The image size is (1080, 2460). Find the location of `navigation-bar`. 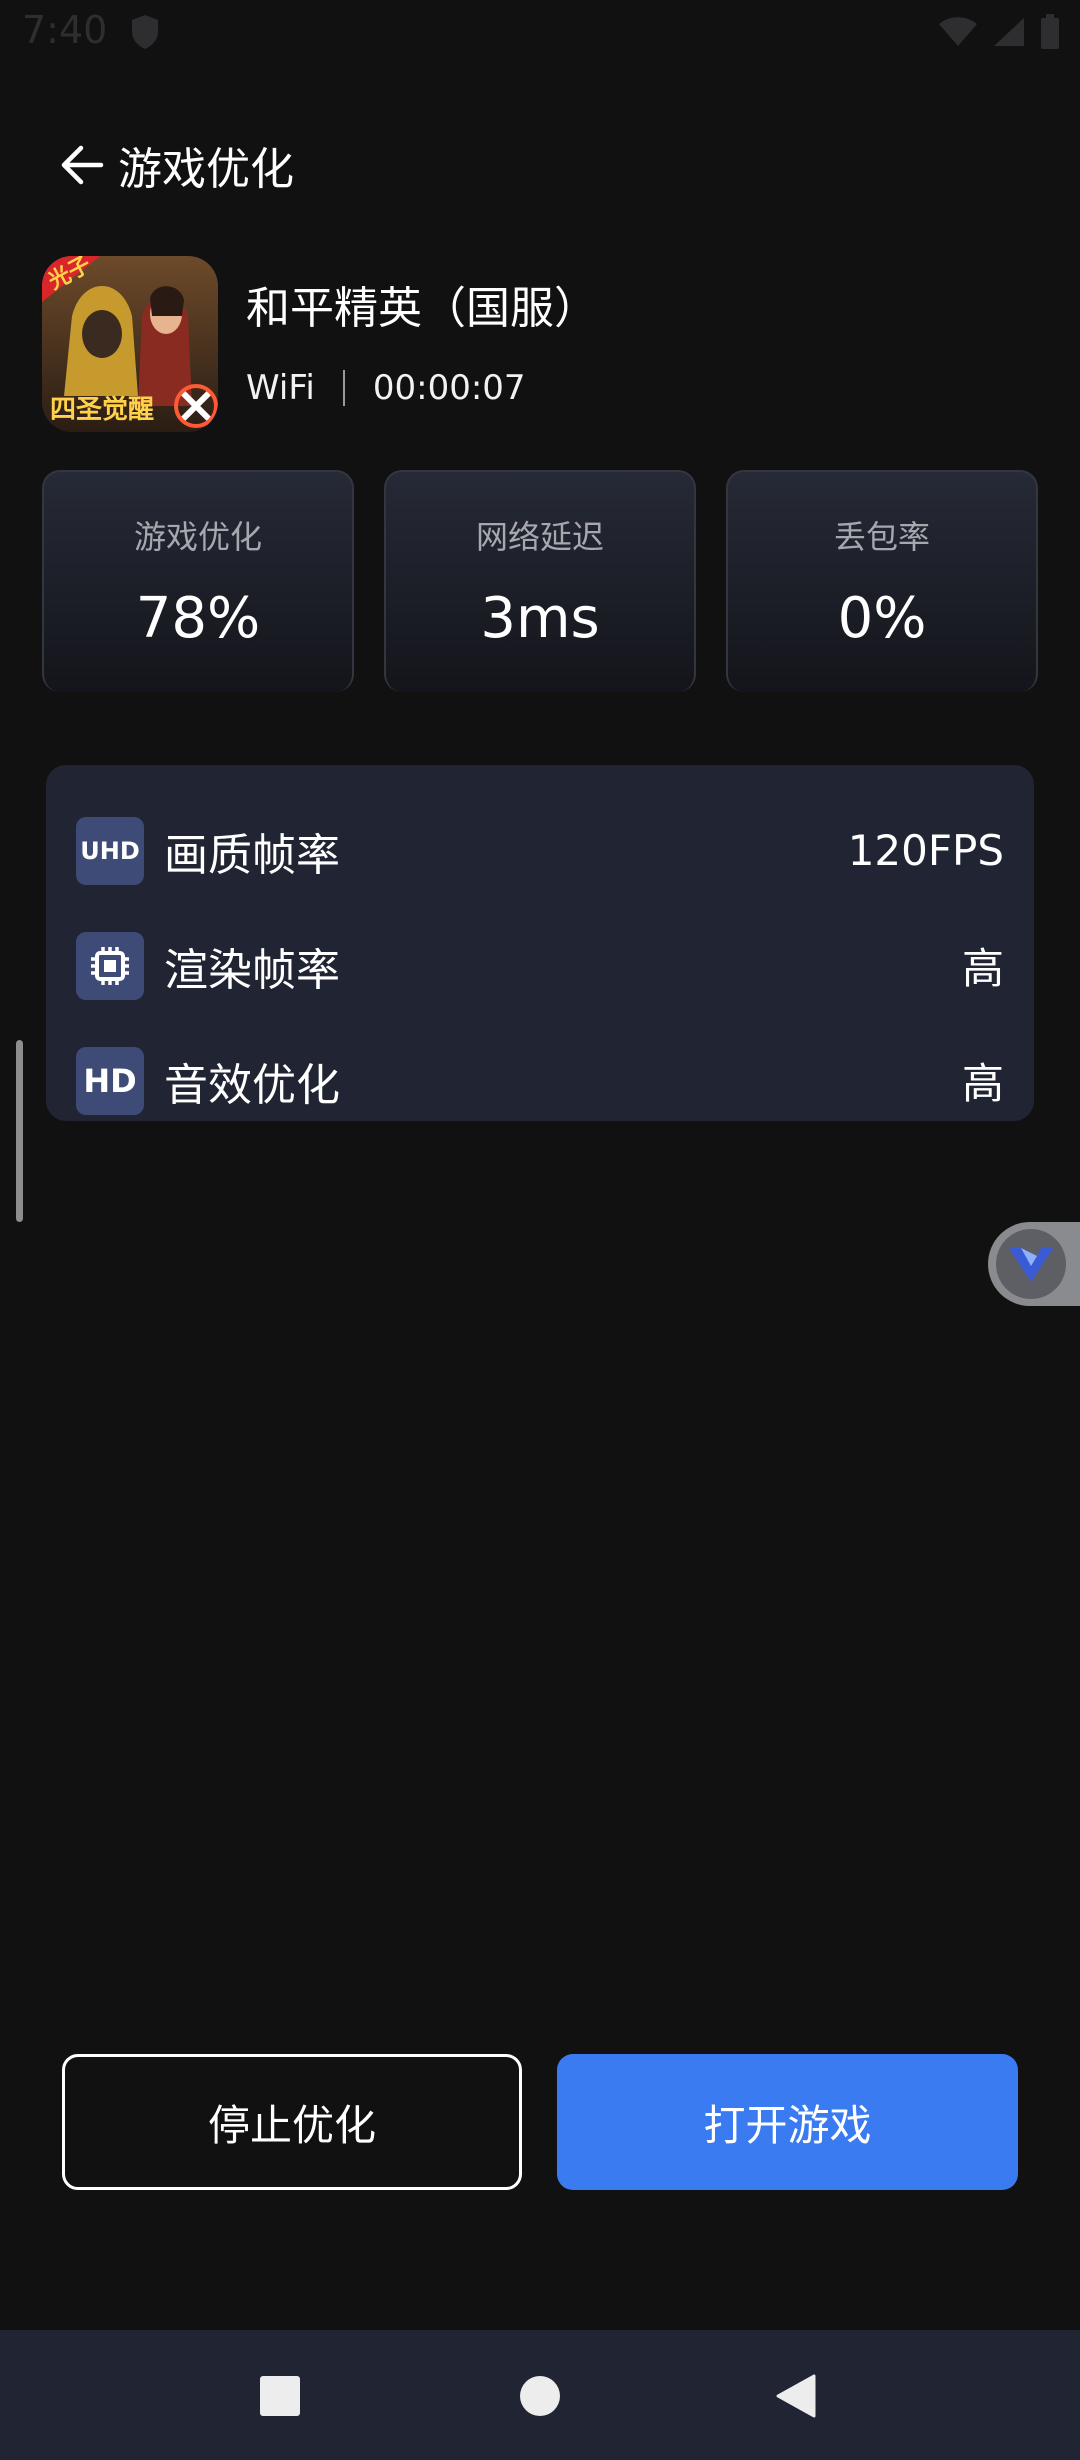

navigation-bar is located at coordinates (540, 2395).